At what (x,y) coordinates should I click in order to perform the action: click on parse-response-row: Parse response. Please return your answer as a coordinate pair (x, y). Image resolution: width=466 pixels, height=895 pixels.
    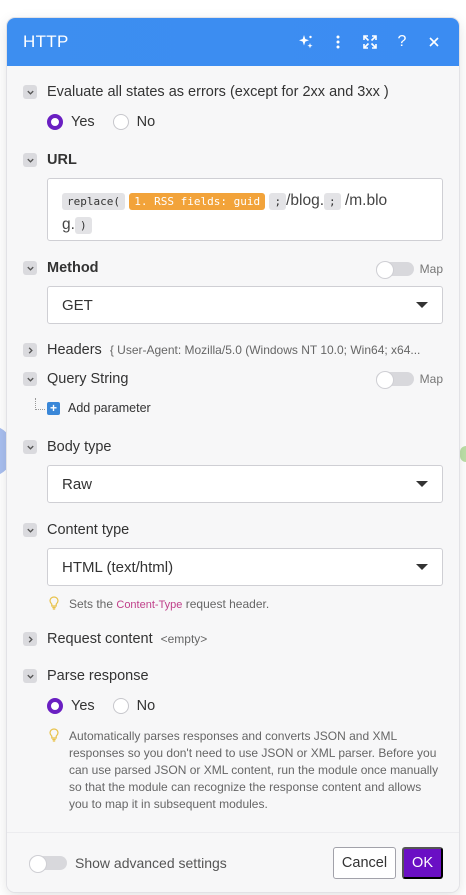
    Looking at the image, I should click on (233, 676).